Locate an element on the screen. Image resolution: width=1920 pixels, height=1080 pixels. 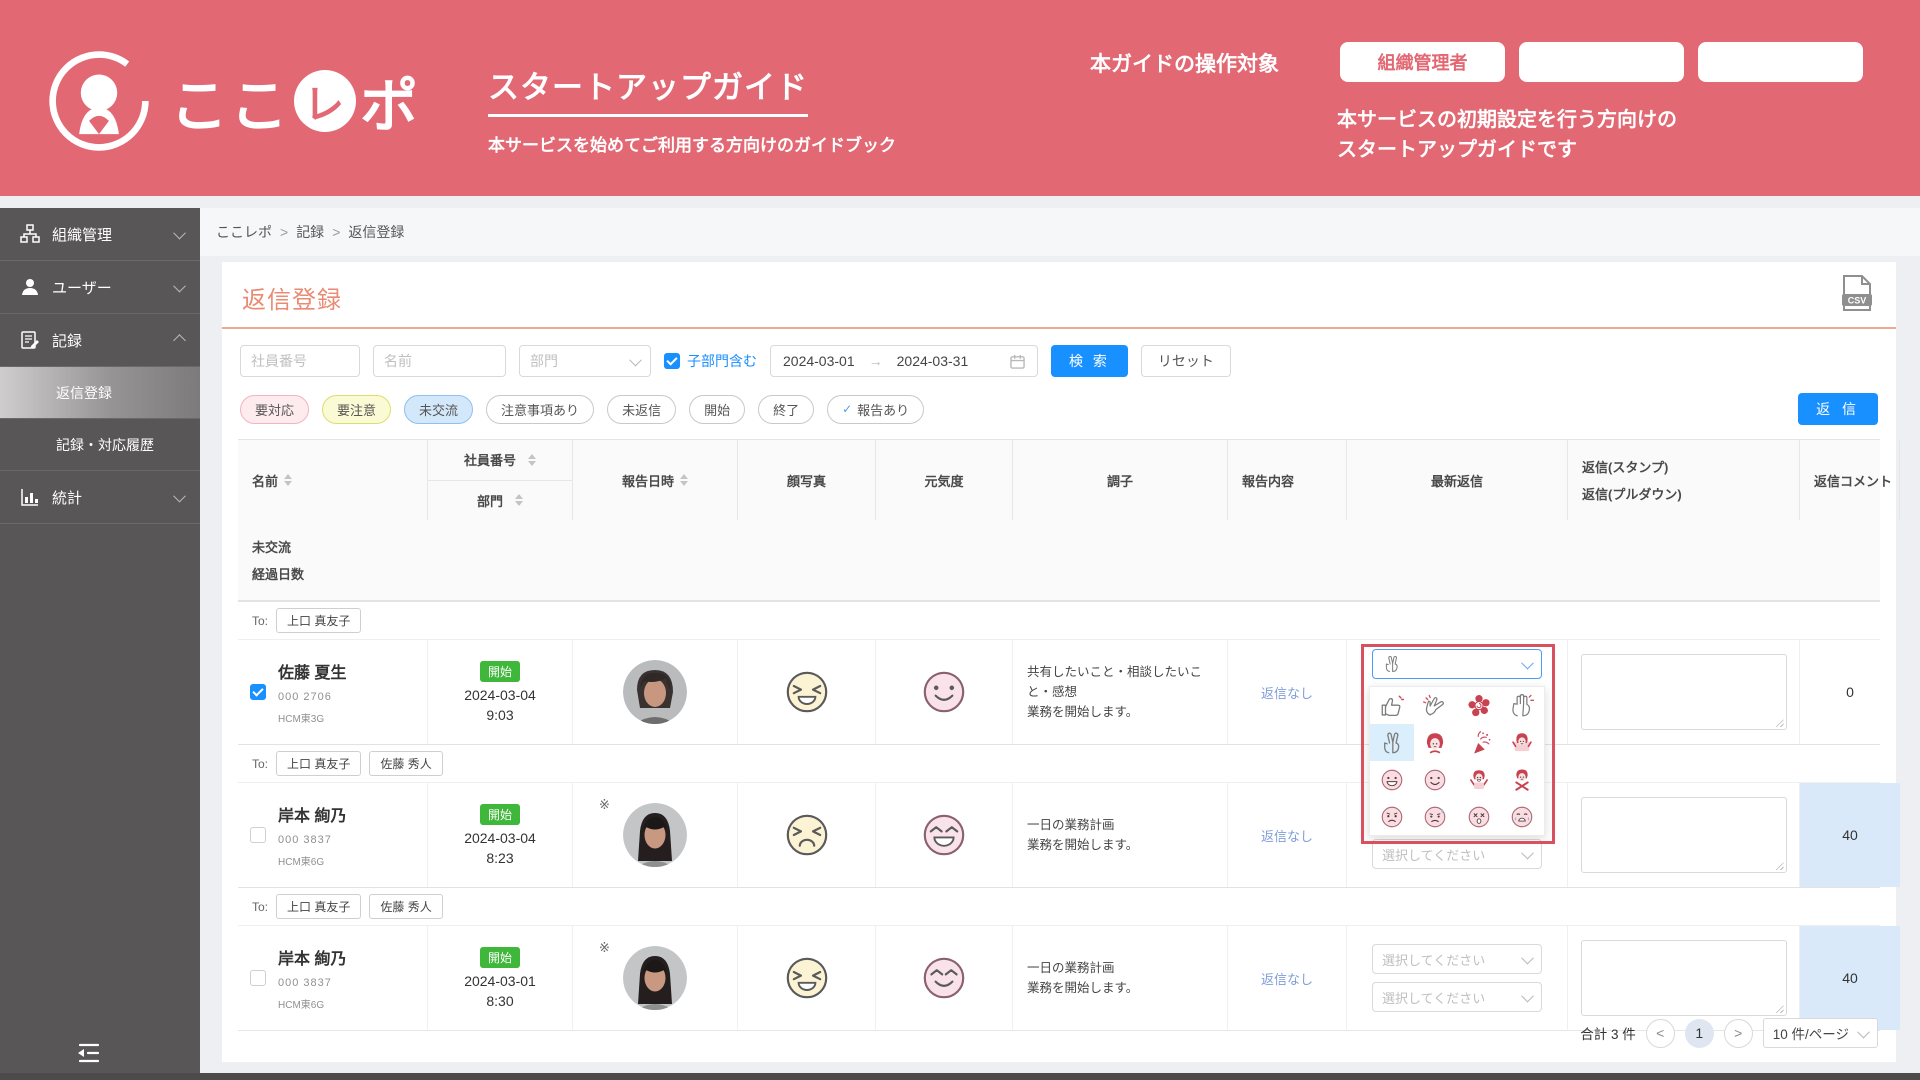
worried-face-icon is located at coordinates (1392, 816).